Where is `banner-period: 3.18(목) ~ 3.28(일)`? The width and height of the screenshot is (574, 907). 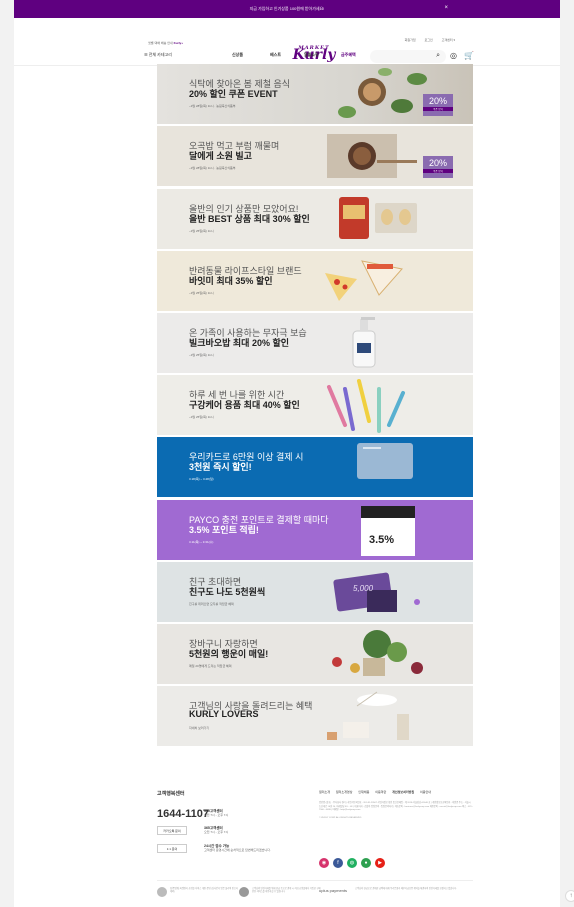
banner-period: 3.18(목) ~ 3.28(일) is located at coordinates (201, 479).